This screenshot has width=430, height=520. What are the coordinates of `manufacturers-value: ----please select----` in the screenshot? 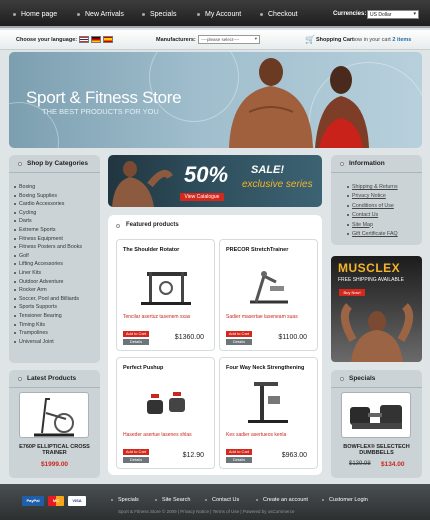 It's located at (220, 39).